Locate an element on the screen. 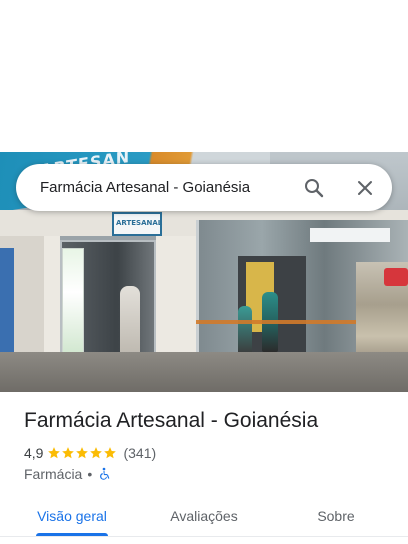  photo-top-sign is located at coordinates (350, 235).